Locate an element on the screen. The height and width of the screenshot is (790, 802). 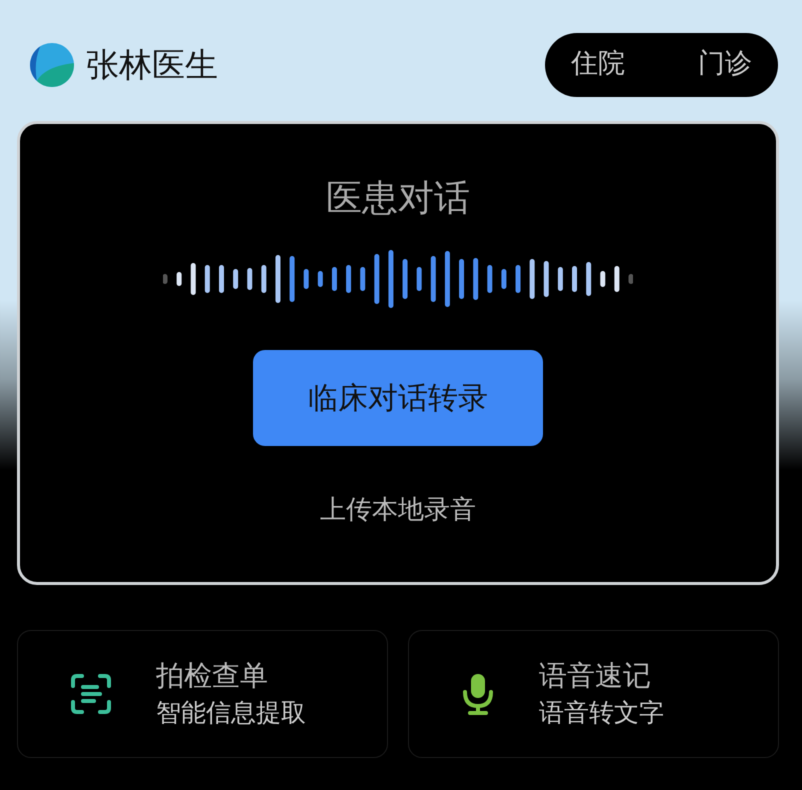
feature-card: 拍检查单 智能信息提取 is located at coordinates (202, 694).